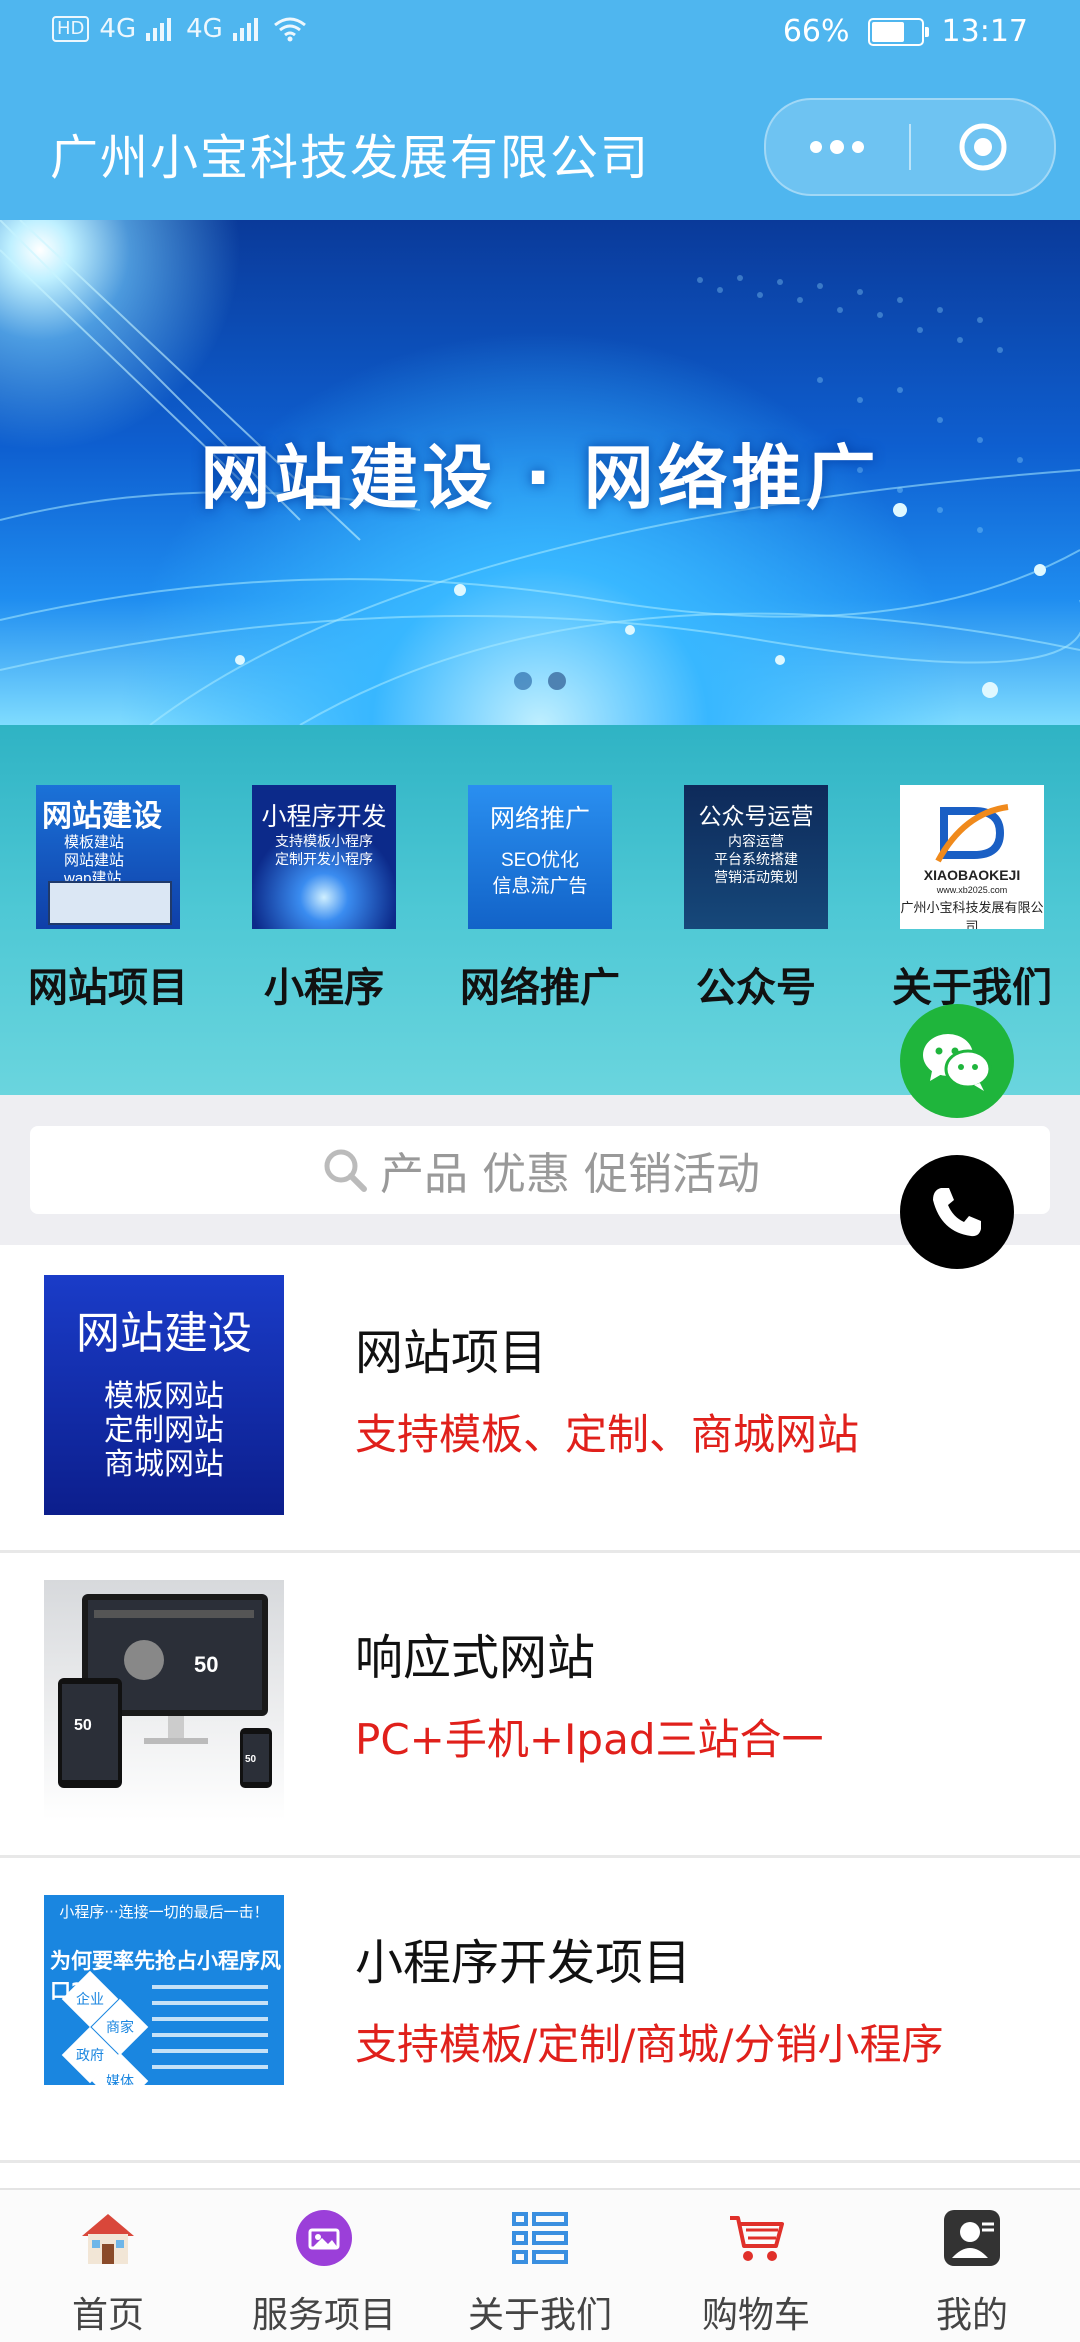 This screenshot has width=1080, height=2342. What do you see at coordinates (108, 857) in the screenshot?
I see `website-category-image: 网站建设 模板建站 网站建站 wap建站` at bounding box center [108, 857].